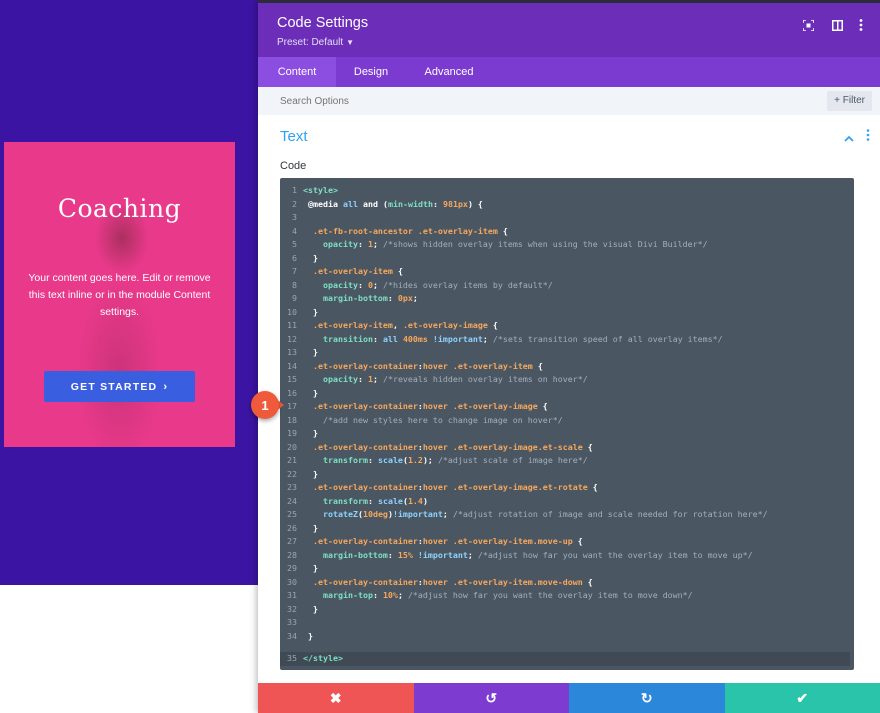 The image size is (880, 713). What do you see at coordinates (114, 386) in the screenshot?
I see `get-started-label: GET STARTED` at bounding box center [114, 386].